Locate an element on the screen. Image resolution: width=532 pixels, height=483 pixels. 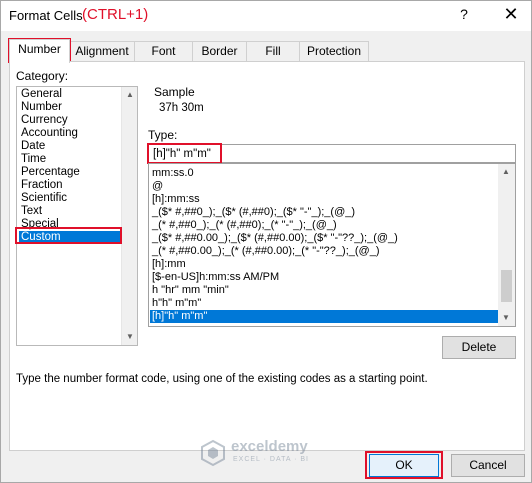
category-item-special: Special is located at coordinates (71, 224).